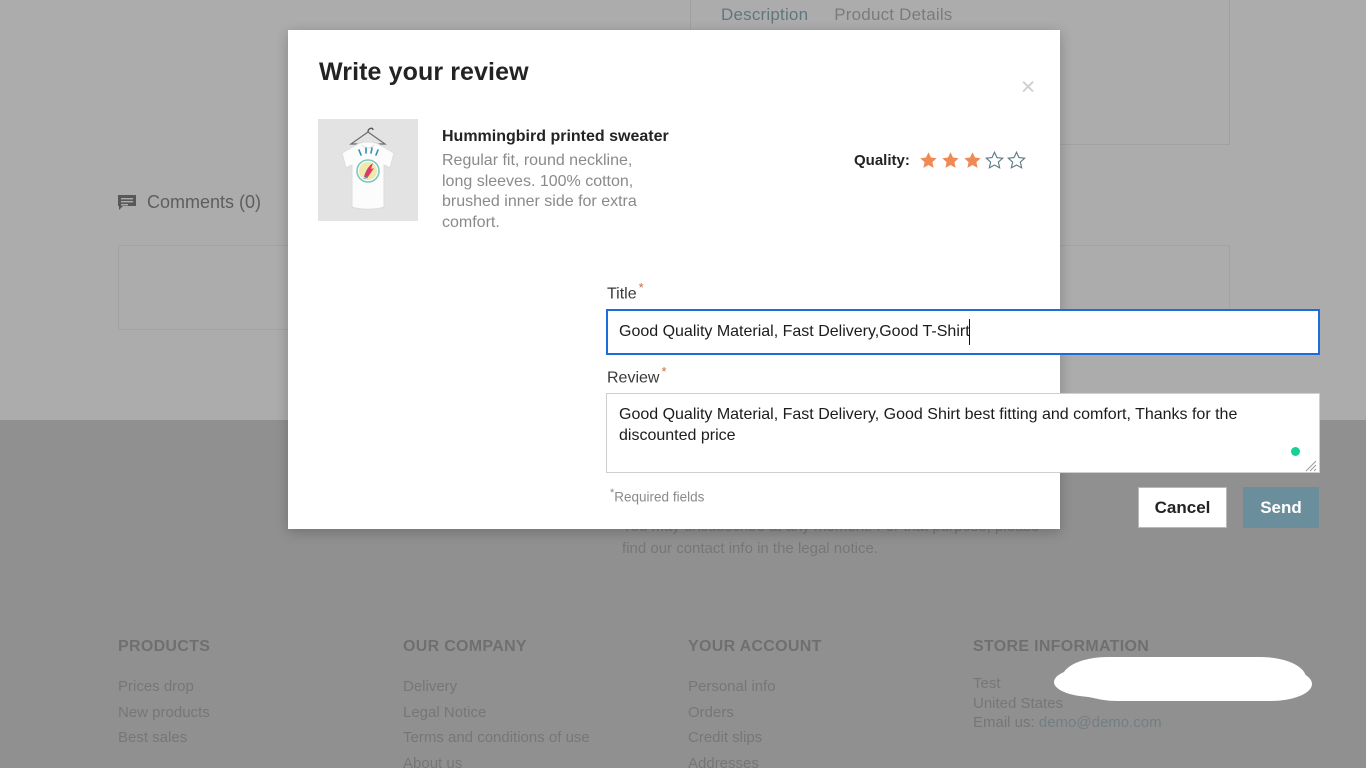 This screenshot has height=776, width=1366. I want to click on star-rating-control, so click(972, 160).